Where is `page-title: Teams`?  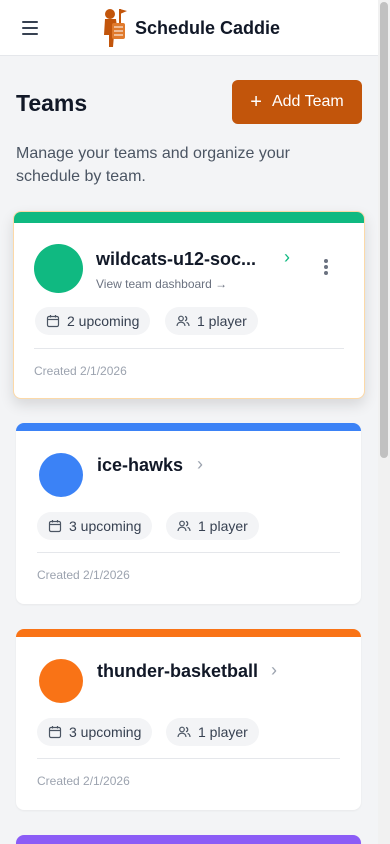
page-title: Teams is located at coordinates (52, 103).